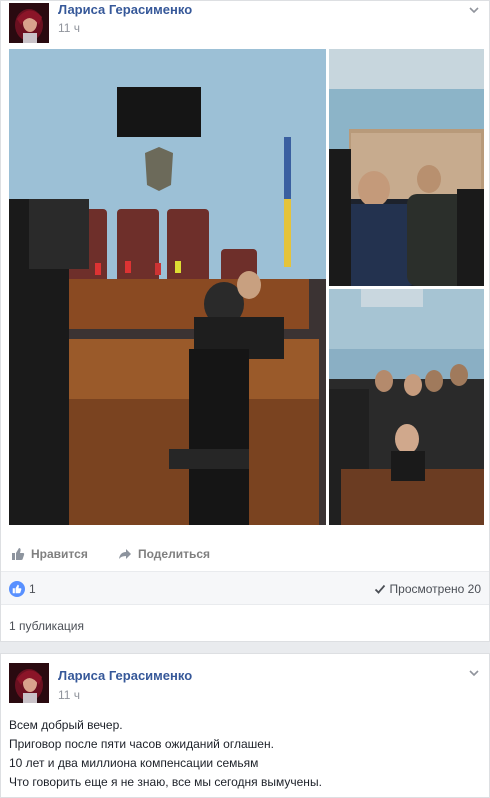  Describe the element at coordinates (46, 626) in the screenshot. I see `publications-link: 1 публикация` at that location.